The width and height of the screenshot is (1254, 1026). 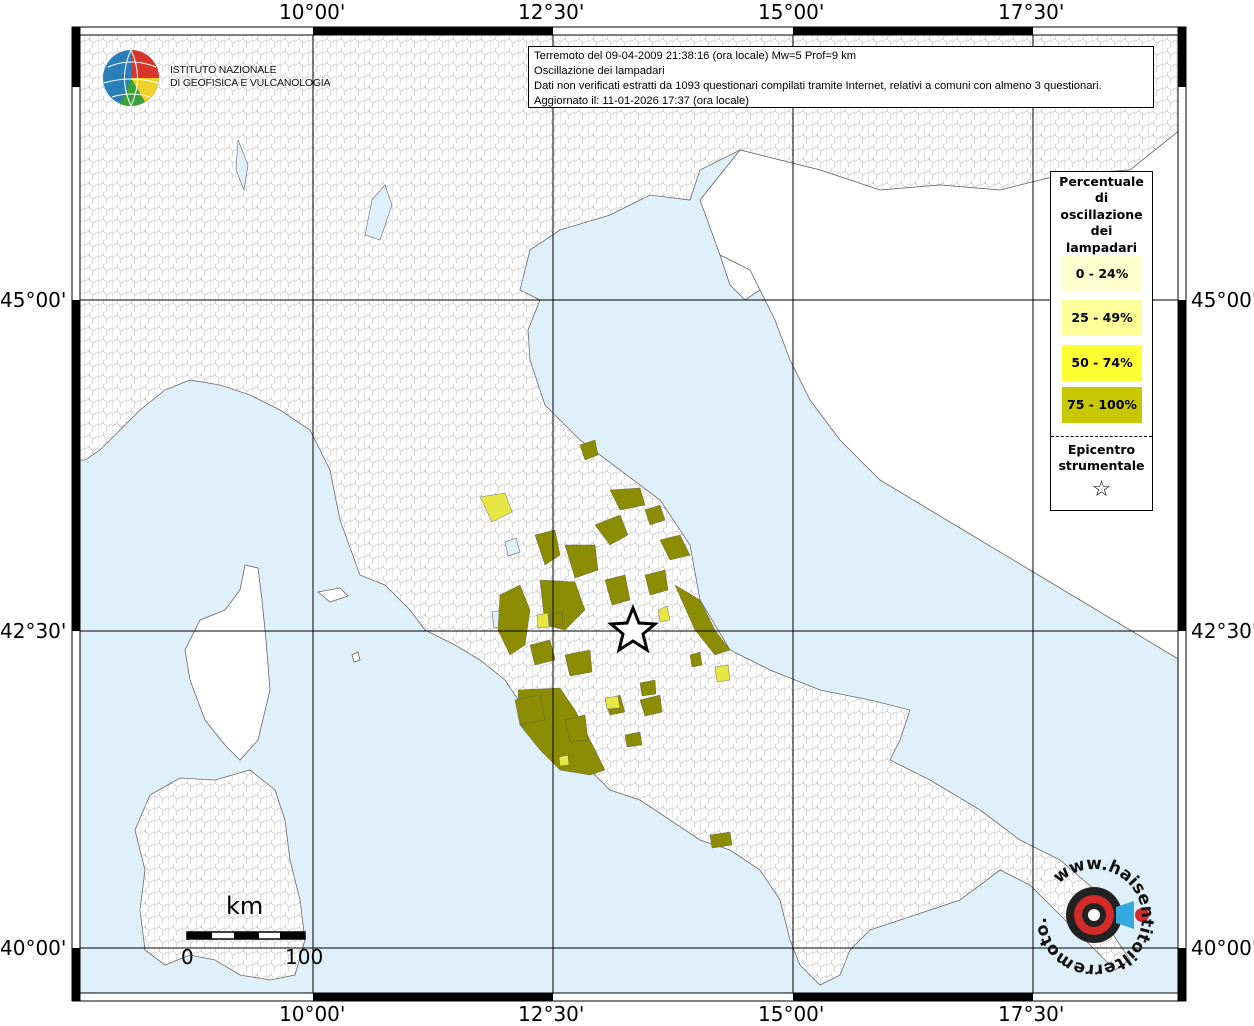 What do you see at coordinates (1101, 457) in the screenshot?
I see `legend-epicentre-label: Epicentro strumentale` at bounding box center [1101, 457].